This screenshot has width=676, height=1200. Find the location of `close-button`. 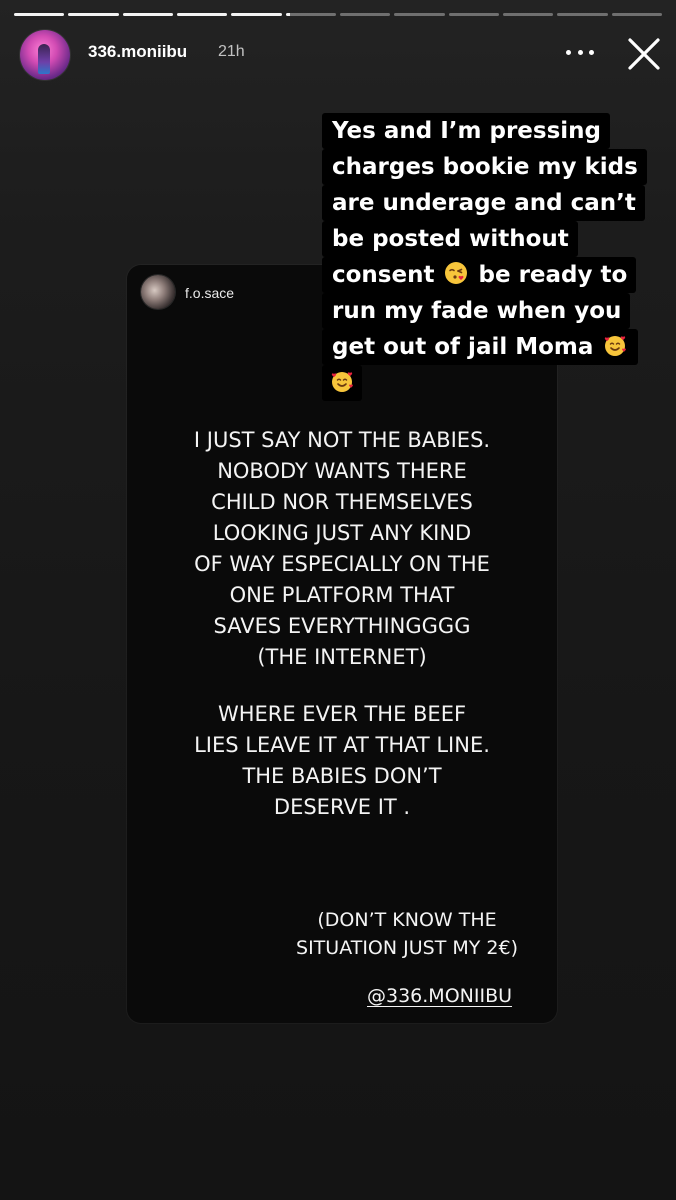

close-button is located at coordinates (644, 54).